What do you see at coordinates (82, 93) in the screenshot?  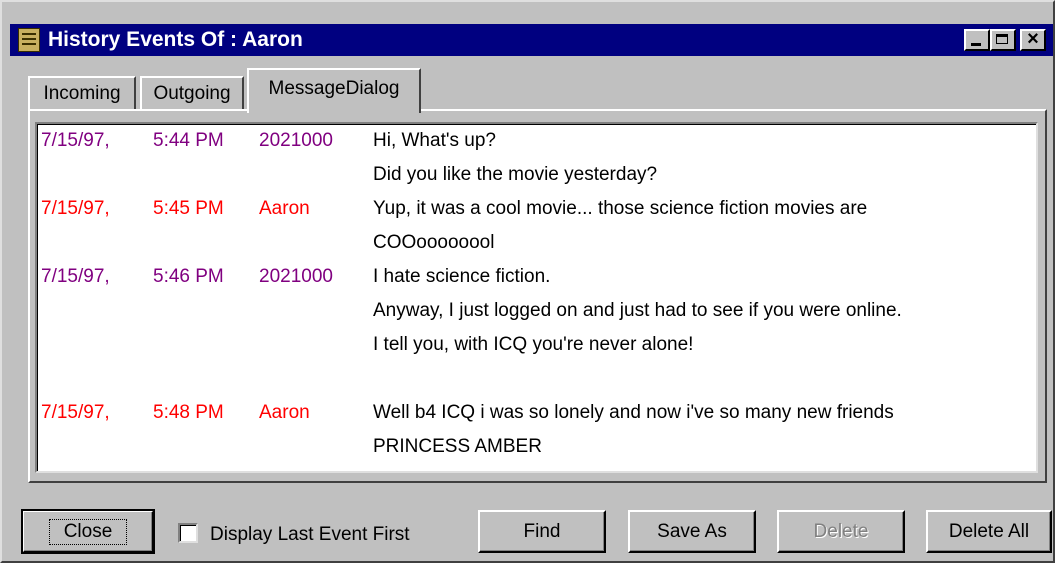 I see `tab-incoming: Incoming` at bounding box center [82, 93].